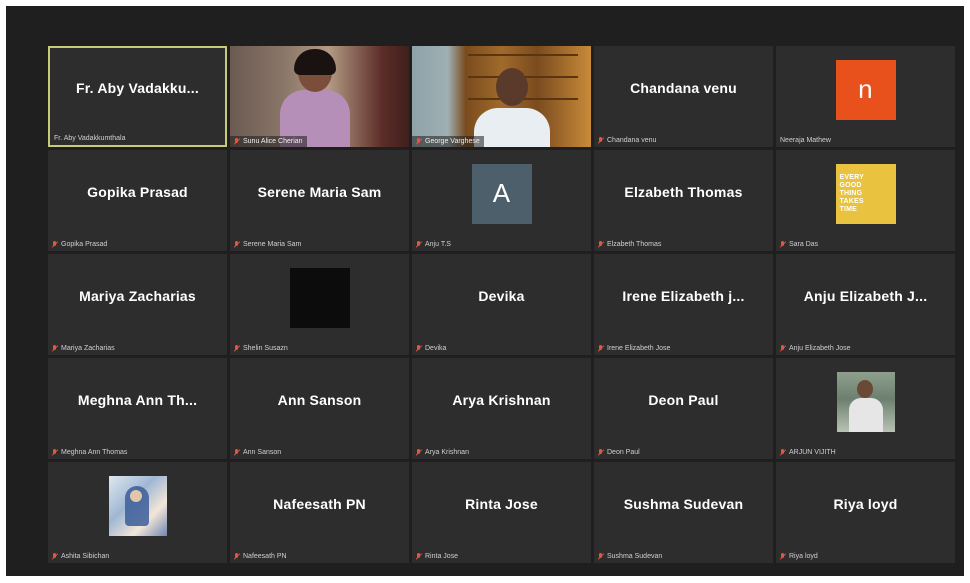 This screenshot has height=583, width=970. What do you see at coordinates (501, 503) in the screenshot?
I see `participant-display-name: Rinta Jose` at bounding box center [501, 503].